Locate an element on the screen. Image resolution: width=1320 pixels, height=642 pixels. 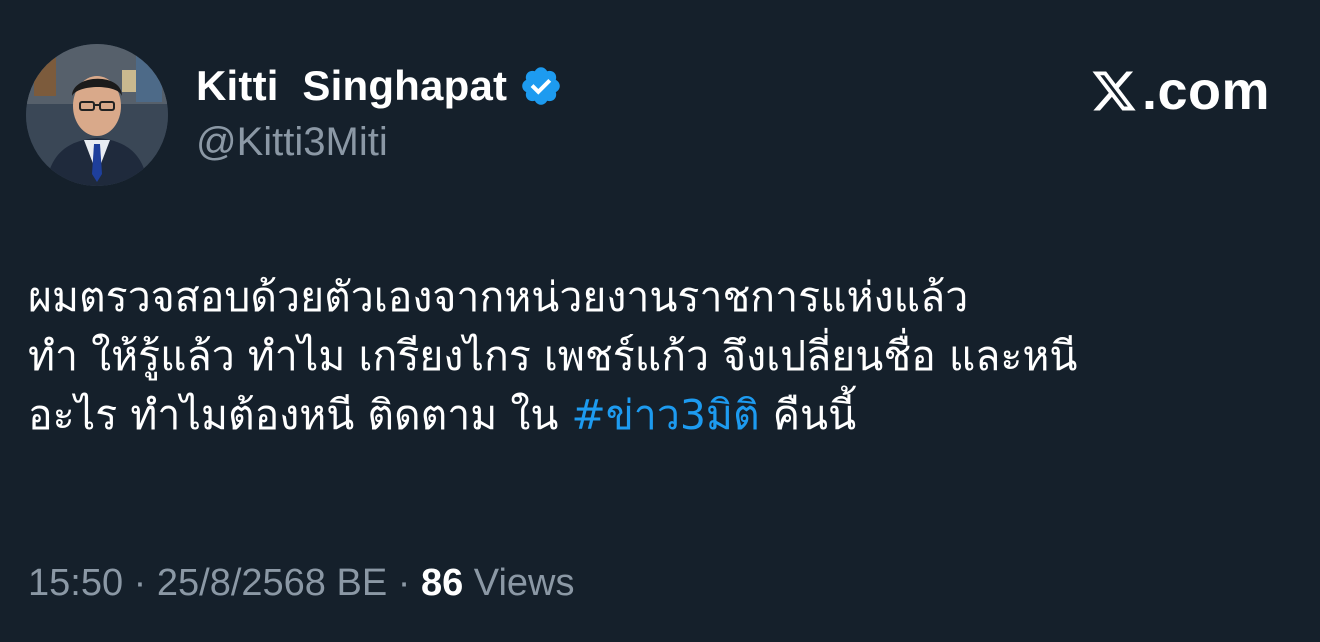
tweet-line-3-end: คืนนี้ is located at coordinates (808, 415).